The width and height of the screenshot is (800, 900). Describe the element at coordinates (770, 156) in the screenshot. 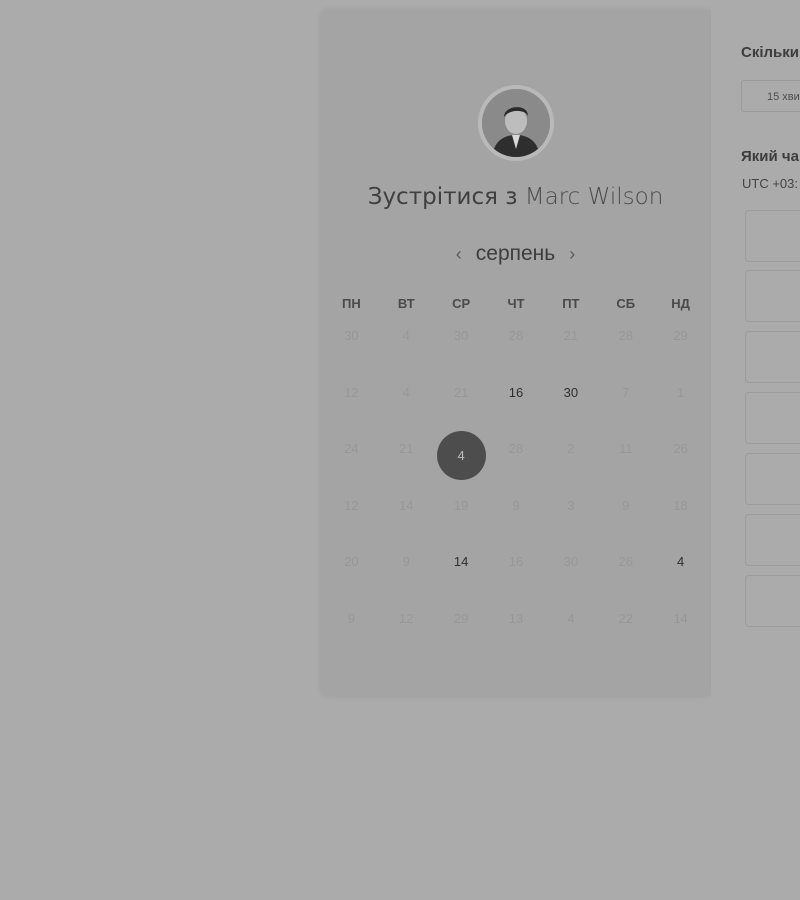

I see `time-question: Який ча` at that location.